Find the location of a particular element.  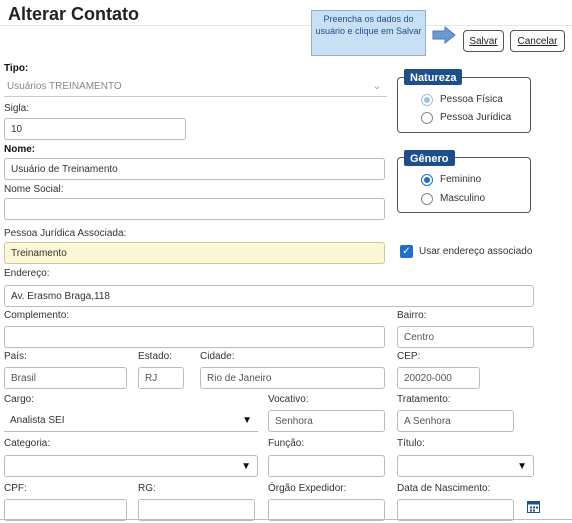

nome-input: Usuário de Treinamento is located at coordinates (194, 169).